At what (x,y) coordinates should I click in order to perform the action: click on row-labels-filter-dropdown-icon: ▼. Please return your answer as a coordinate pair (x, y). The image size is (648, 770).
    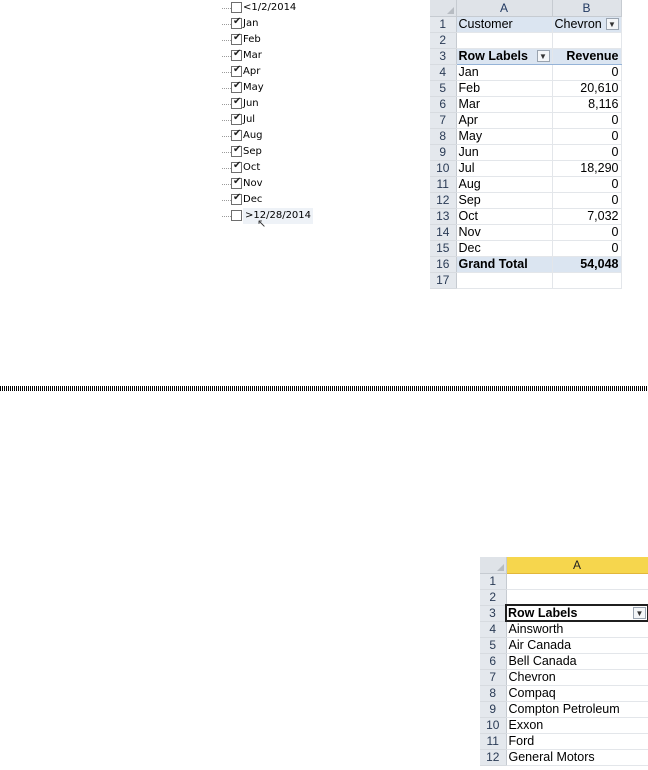
    Looking at the image, I should click on (543, 56).